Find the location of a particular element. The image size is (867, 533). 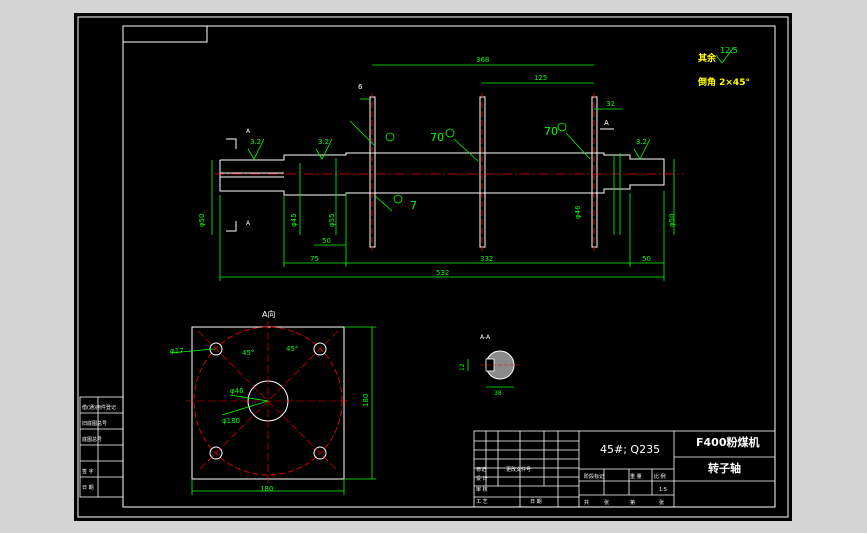

flange-hole-dia: φ17 is located at coordinates (177, 351).